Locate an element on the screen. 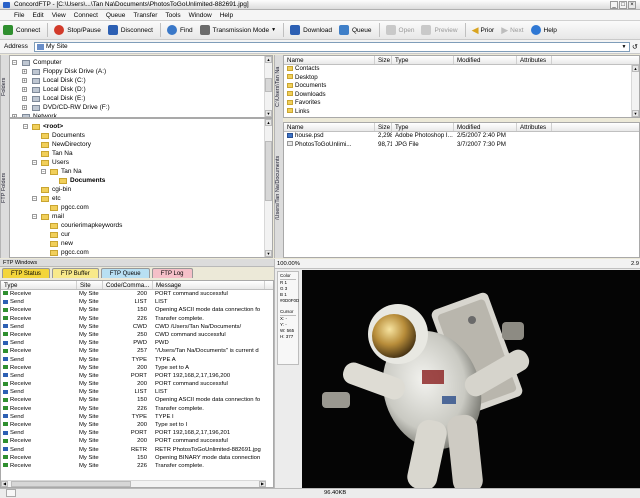 The height and width of the screenshot is (498, 640). chevron-down-icon: ▼ is located at coordinates (624, 47).